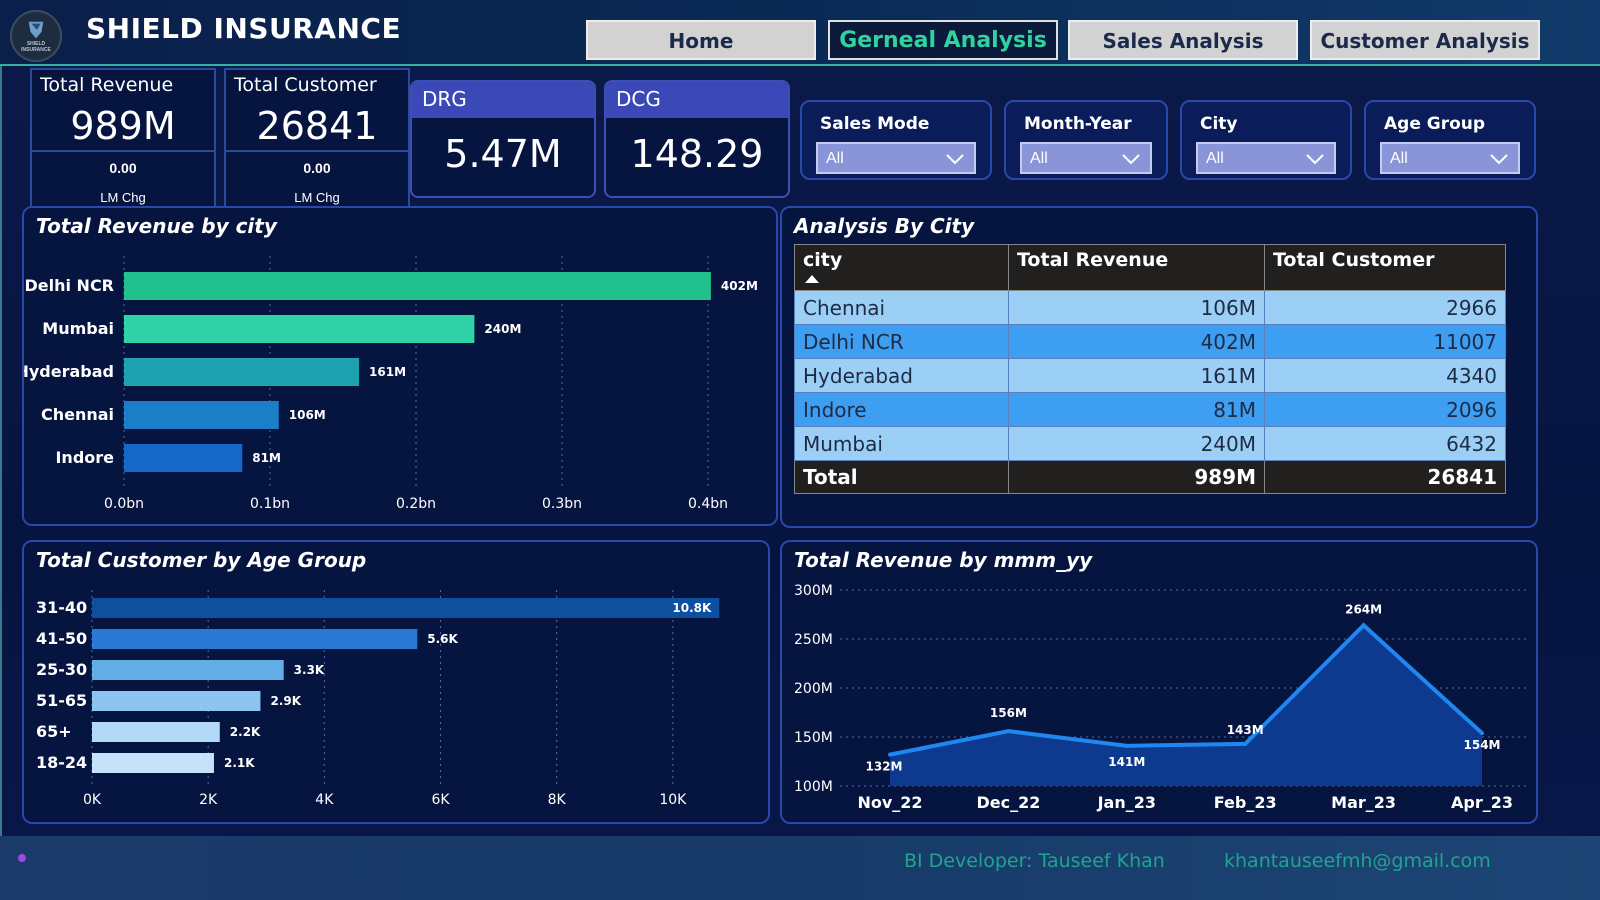  I want to click on table-header-row: city Total Revenue Total Customer, so click(1150, 267).